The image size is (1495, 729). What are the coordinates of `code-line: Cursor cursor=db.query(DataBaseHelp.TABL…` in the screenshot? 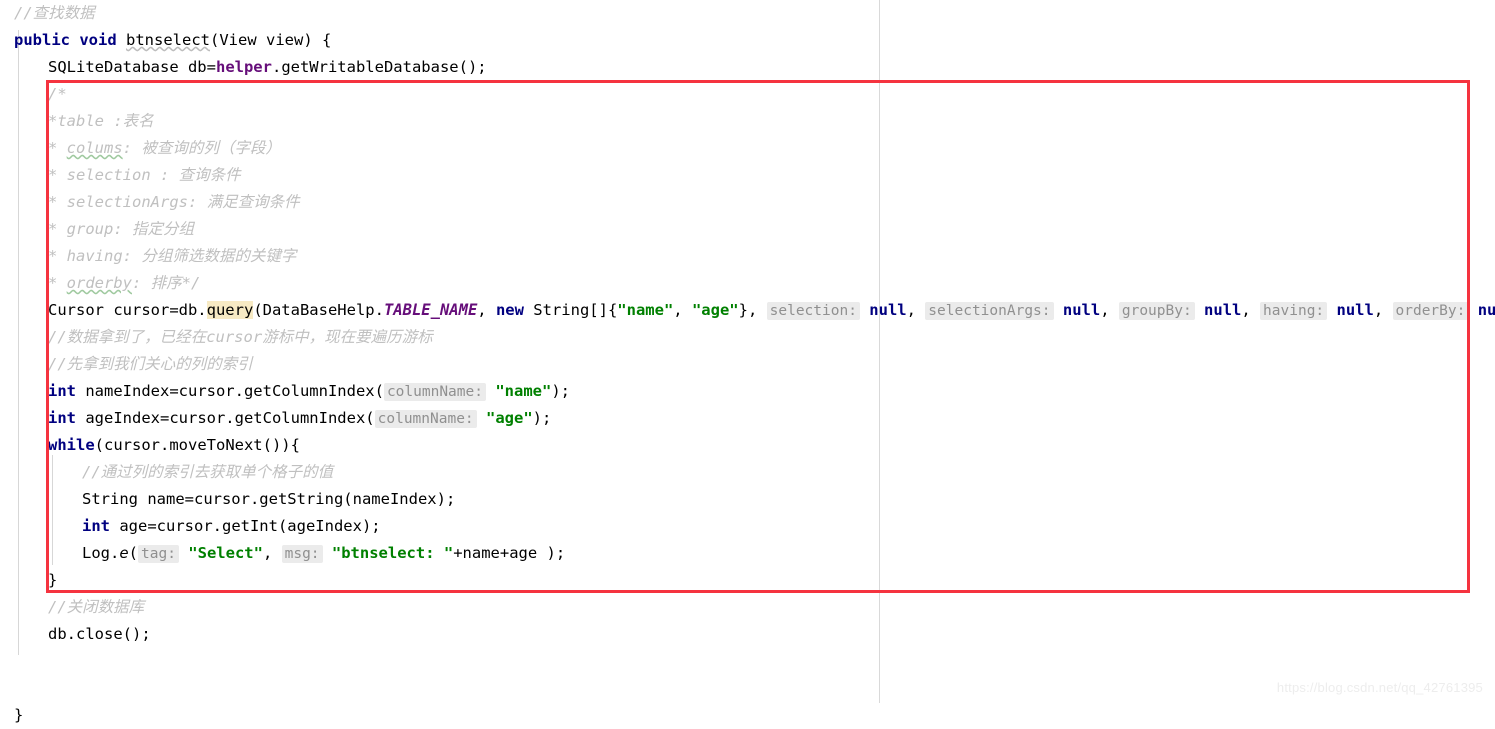 It's located at (747, 310).